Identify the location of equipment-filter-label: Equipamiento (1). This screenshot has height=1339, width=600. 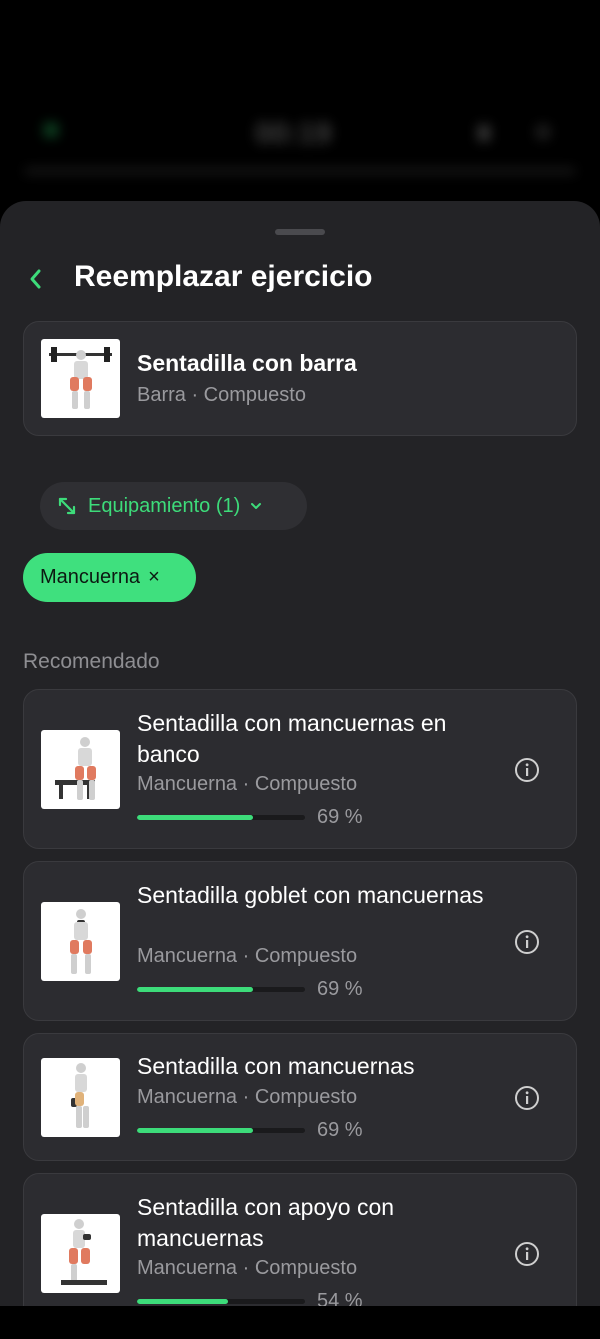
(164, 505).